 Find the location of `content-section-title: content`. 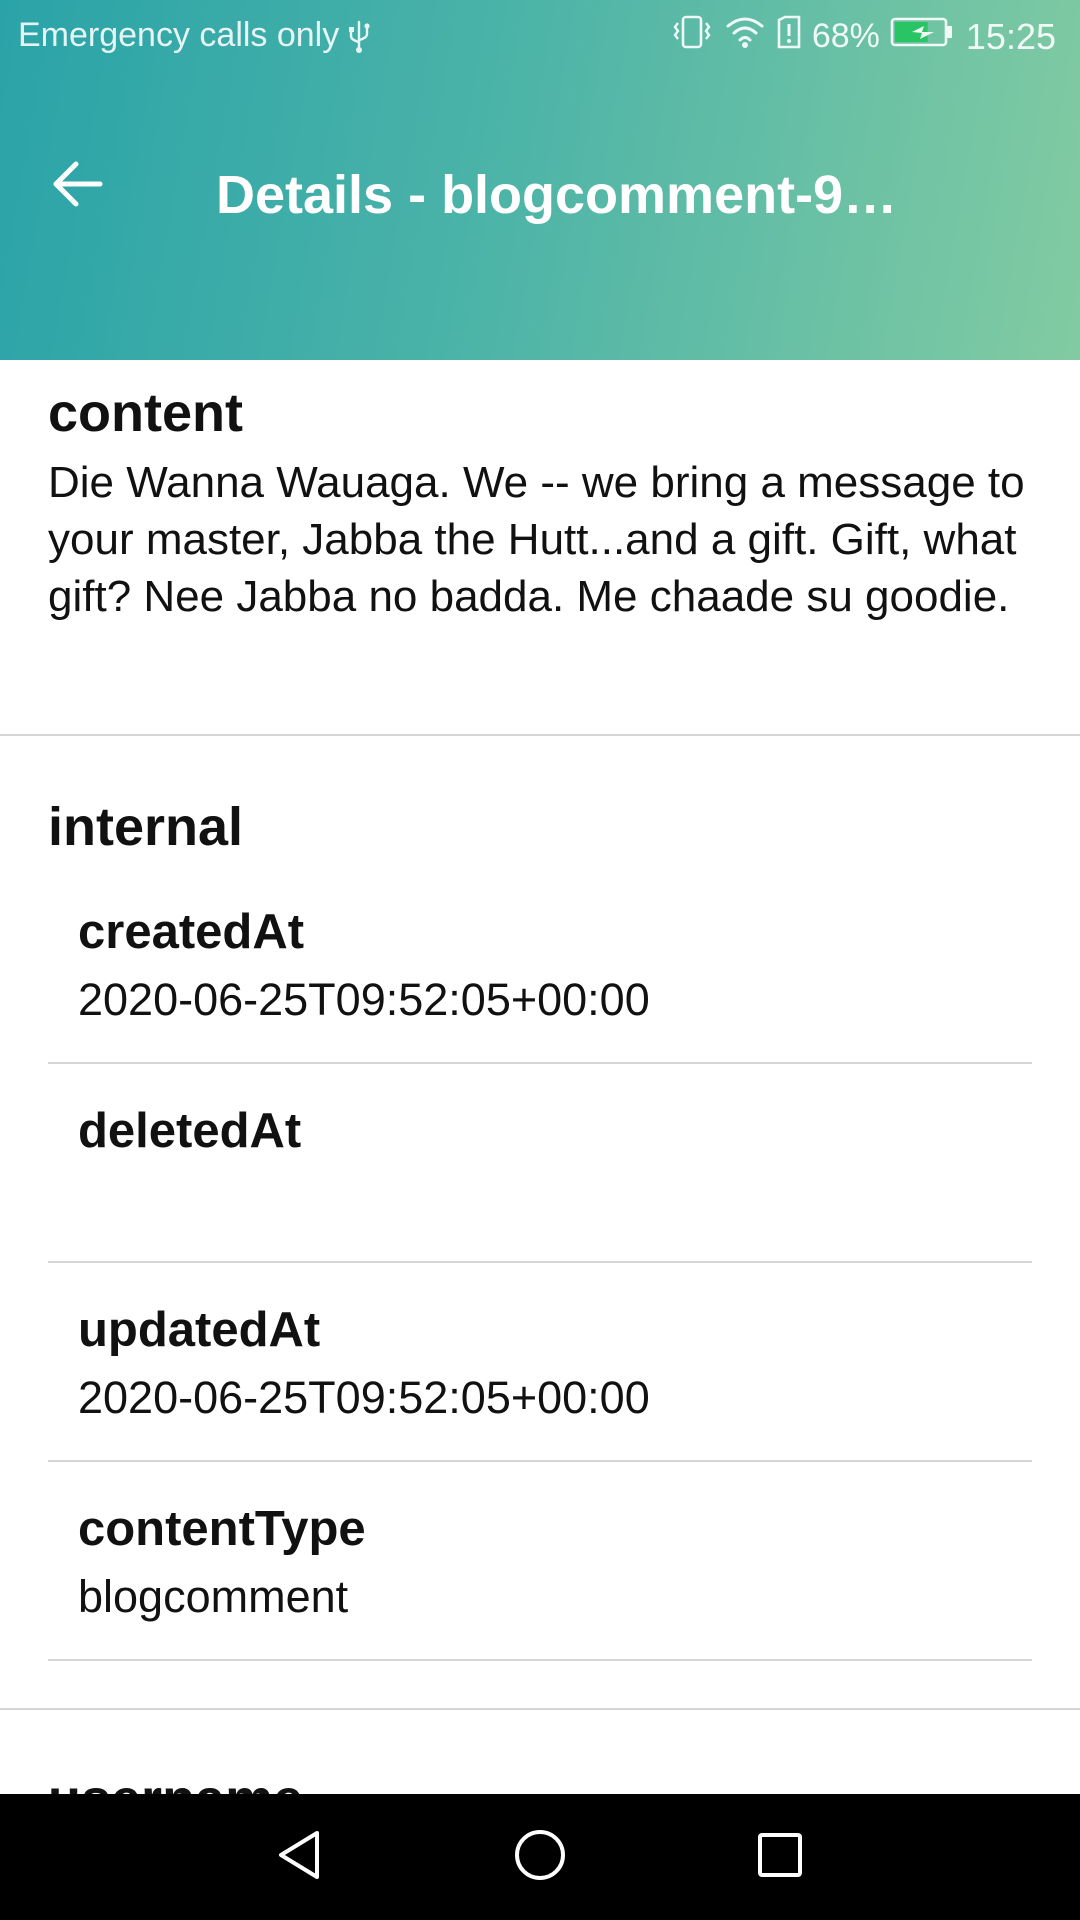

content-section-title: content is located at coordinates (145, 413).